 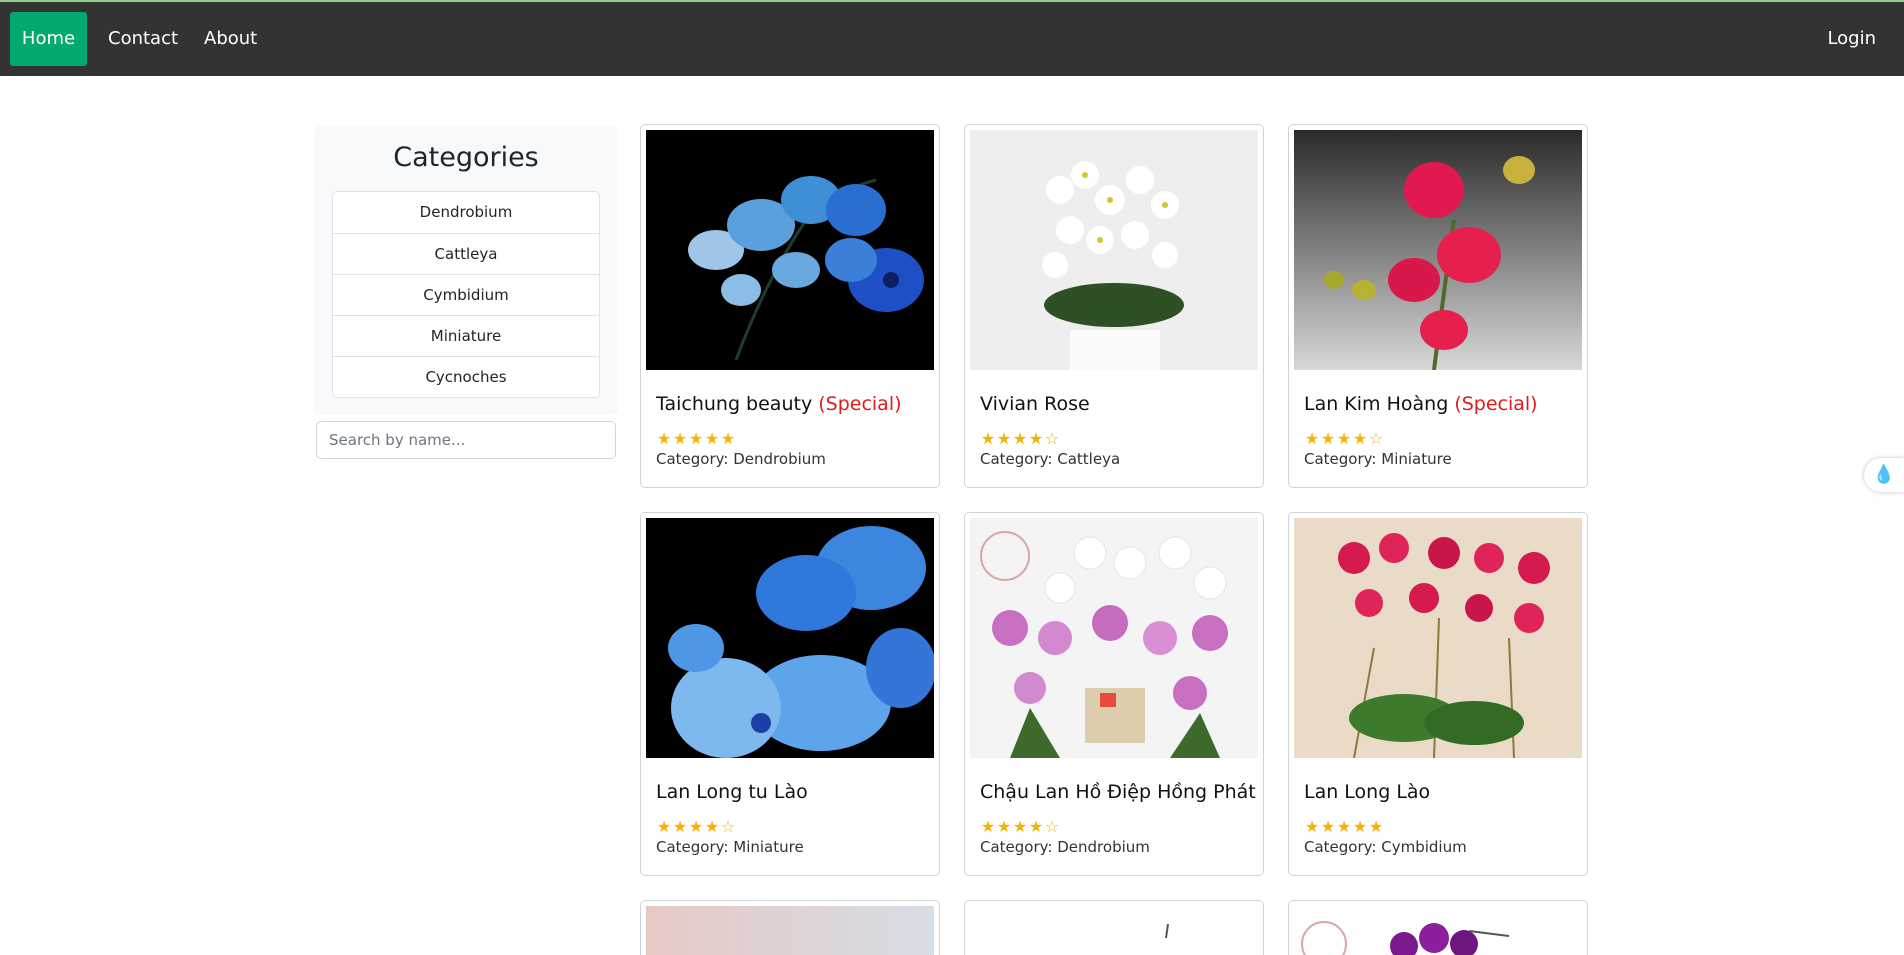 I want to click on product-card: Vivian Rose ★ ★ ★ ★ ☆ Category: Cattleya, so click(x=1114, y=306).